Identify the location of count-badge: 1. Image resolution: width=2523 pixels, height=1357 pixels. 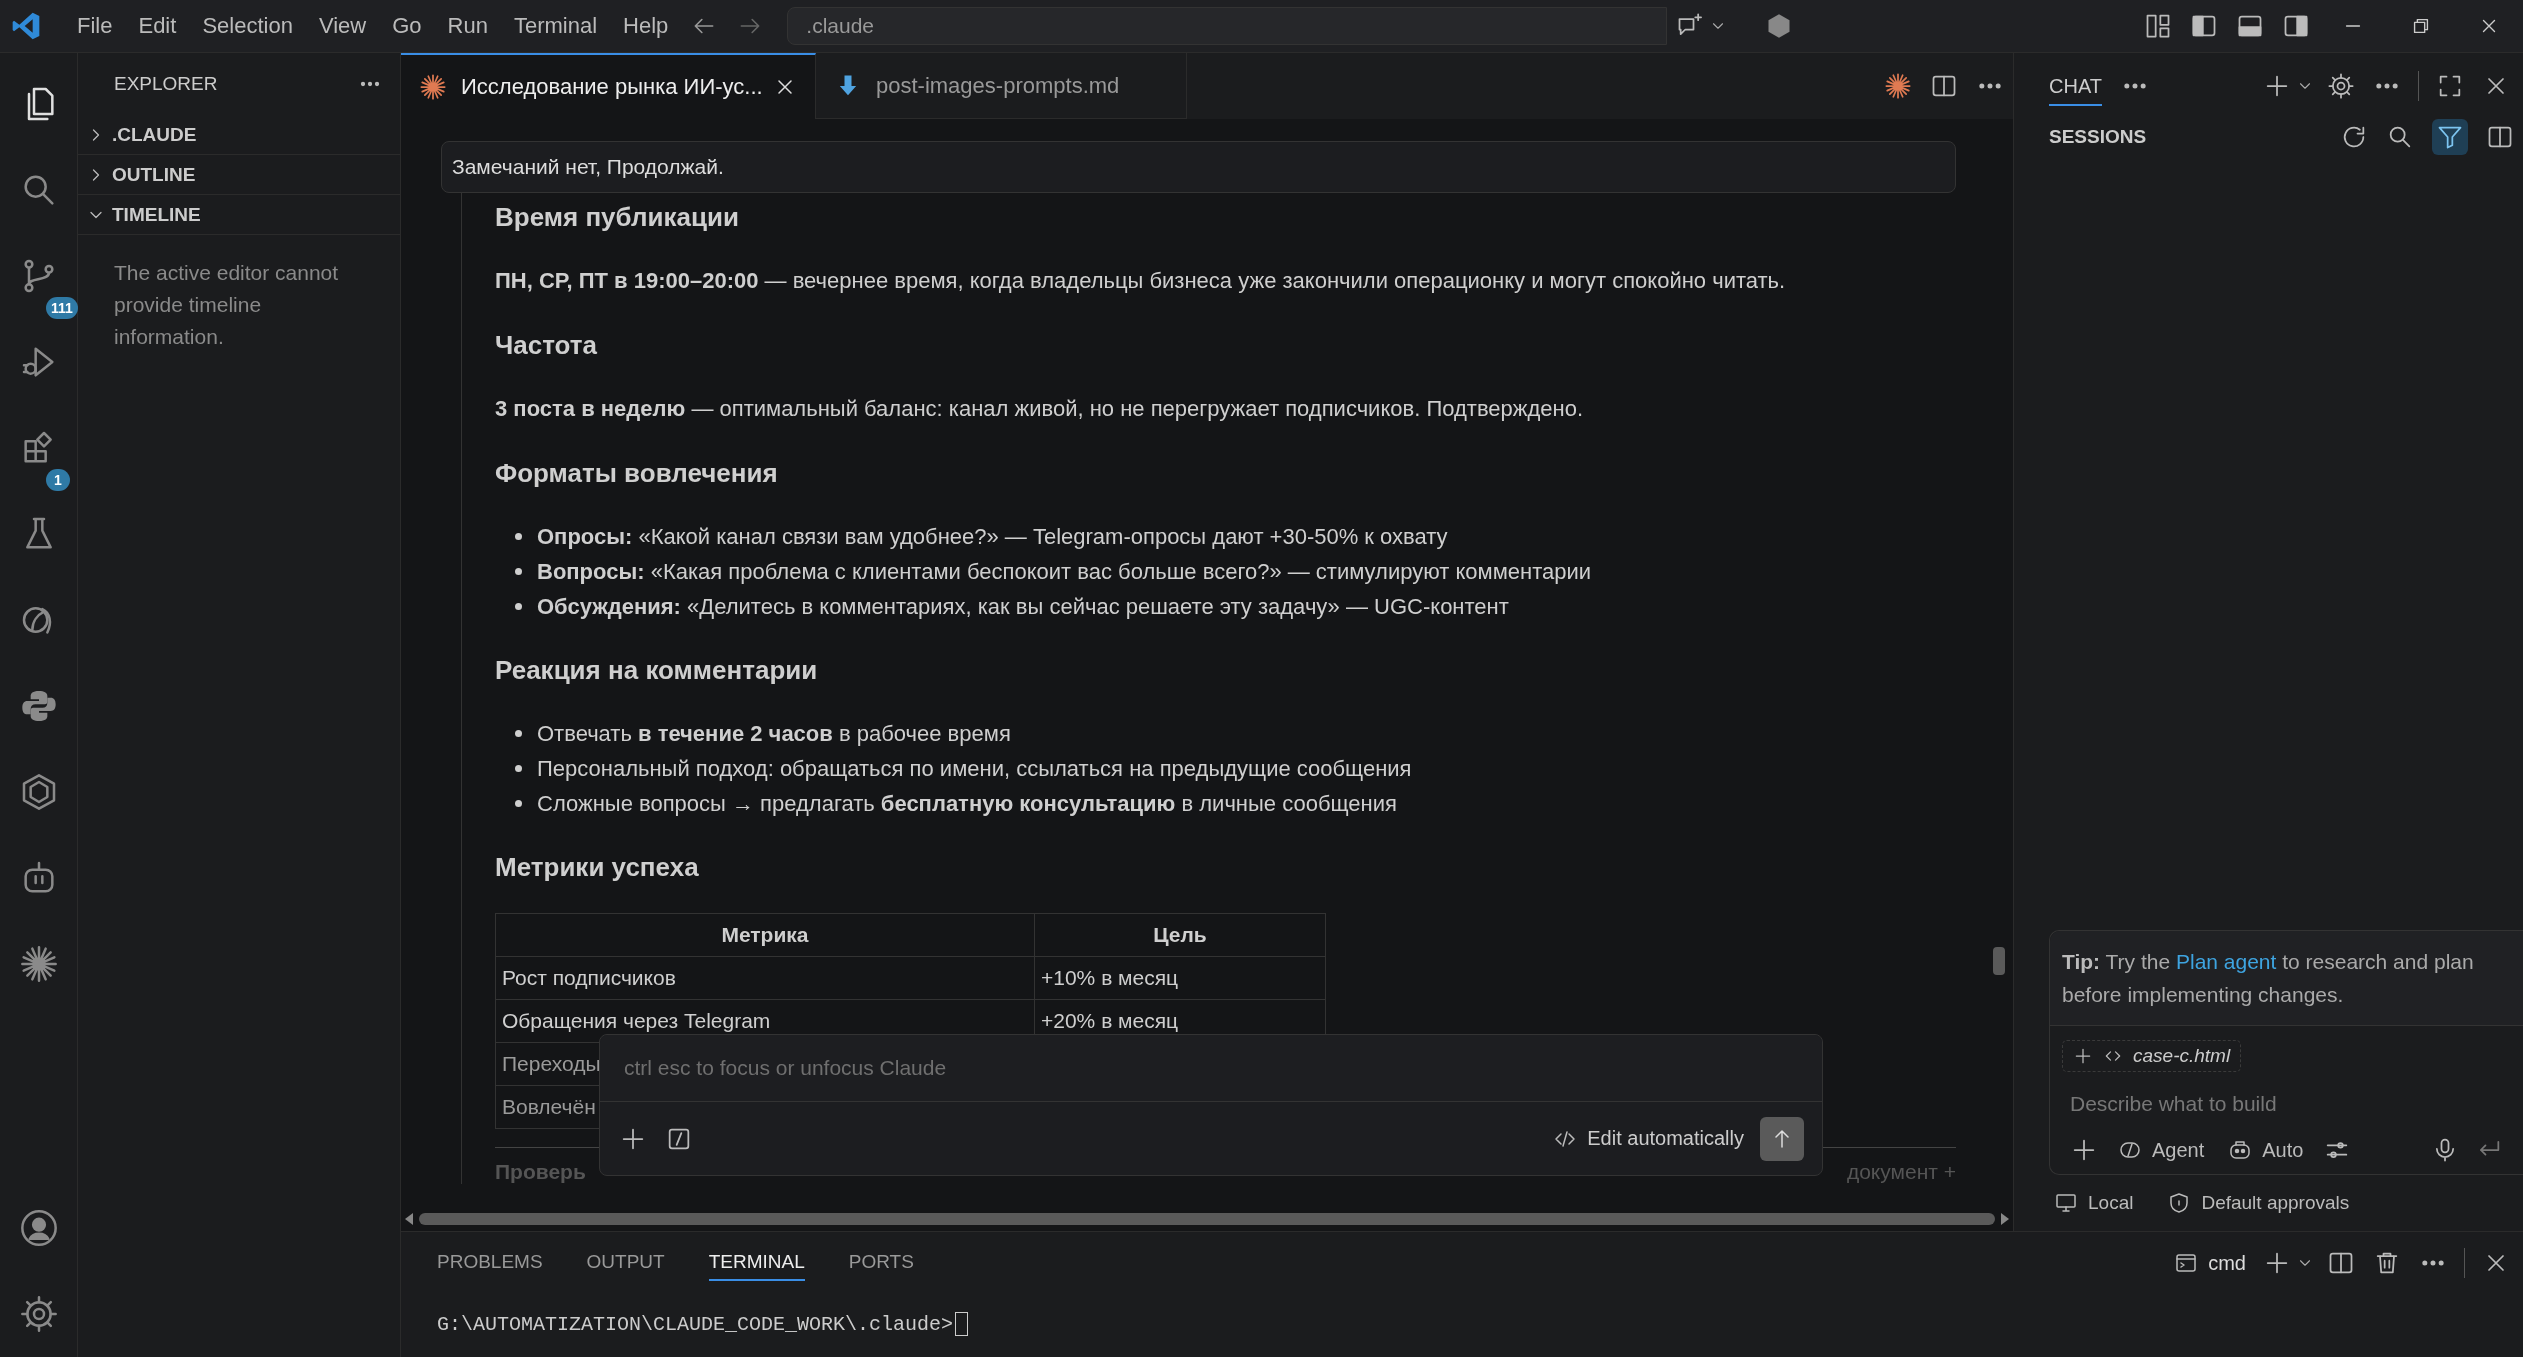
(58, 480).